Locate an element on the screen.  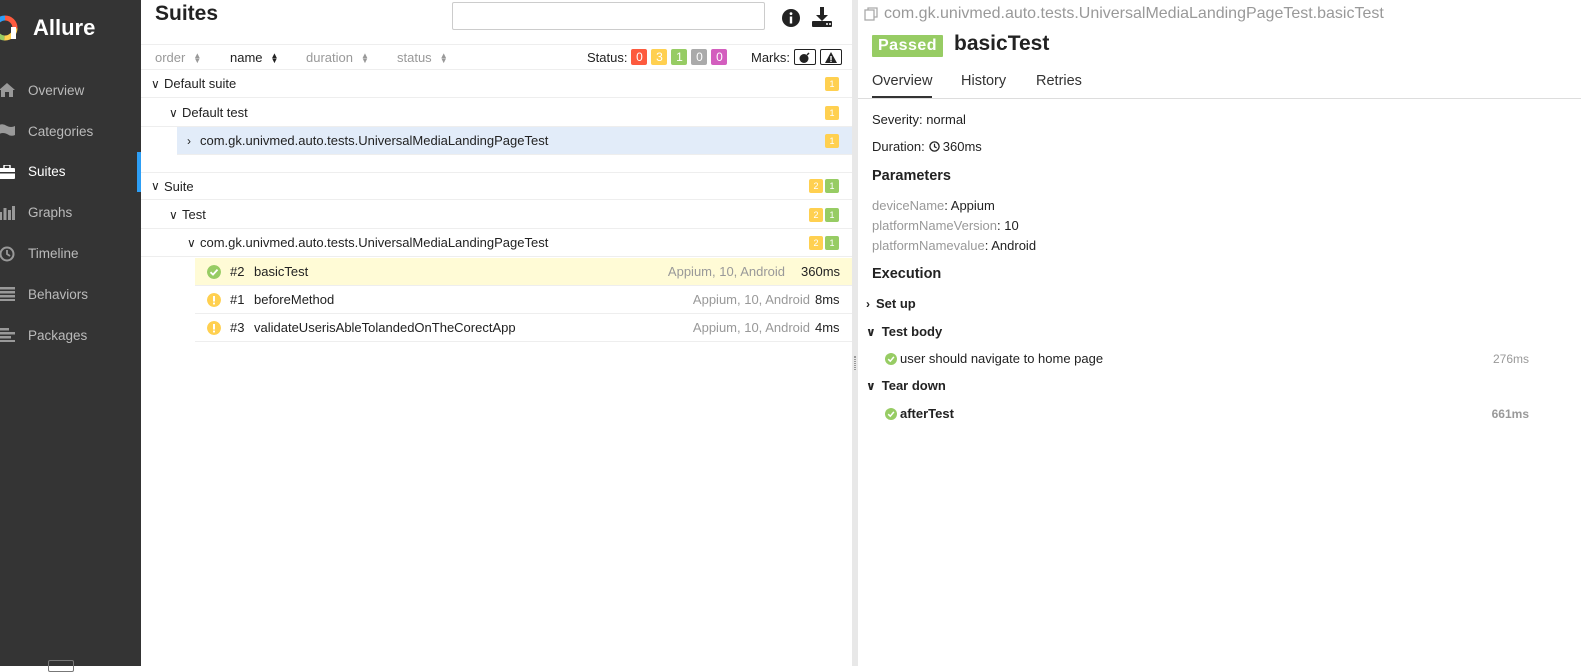
tree-node-test: ∨ Test 2 1 is located at coordinates (496, 215).